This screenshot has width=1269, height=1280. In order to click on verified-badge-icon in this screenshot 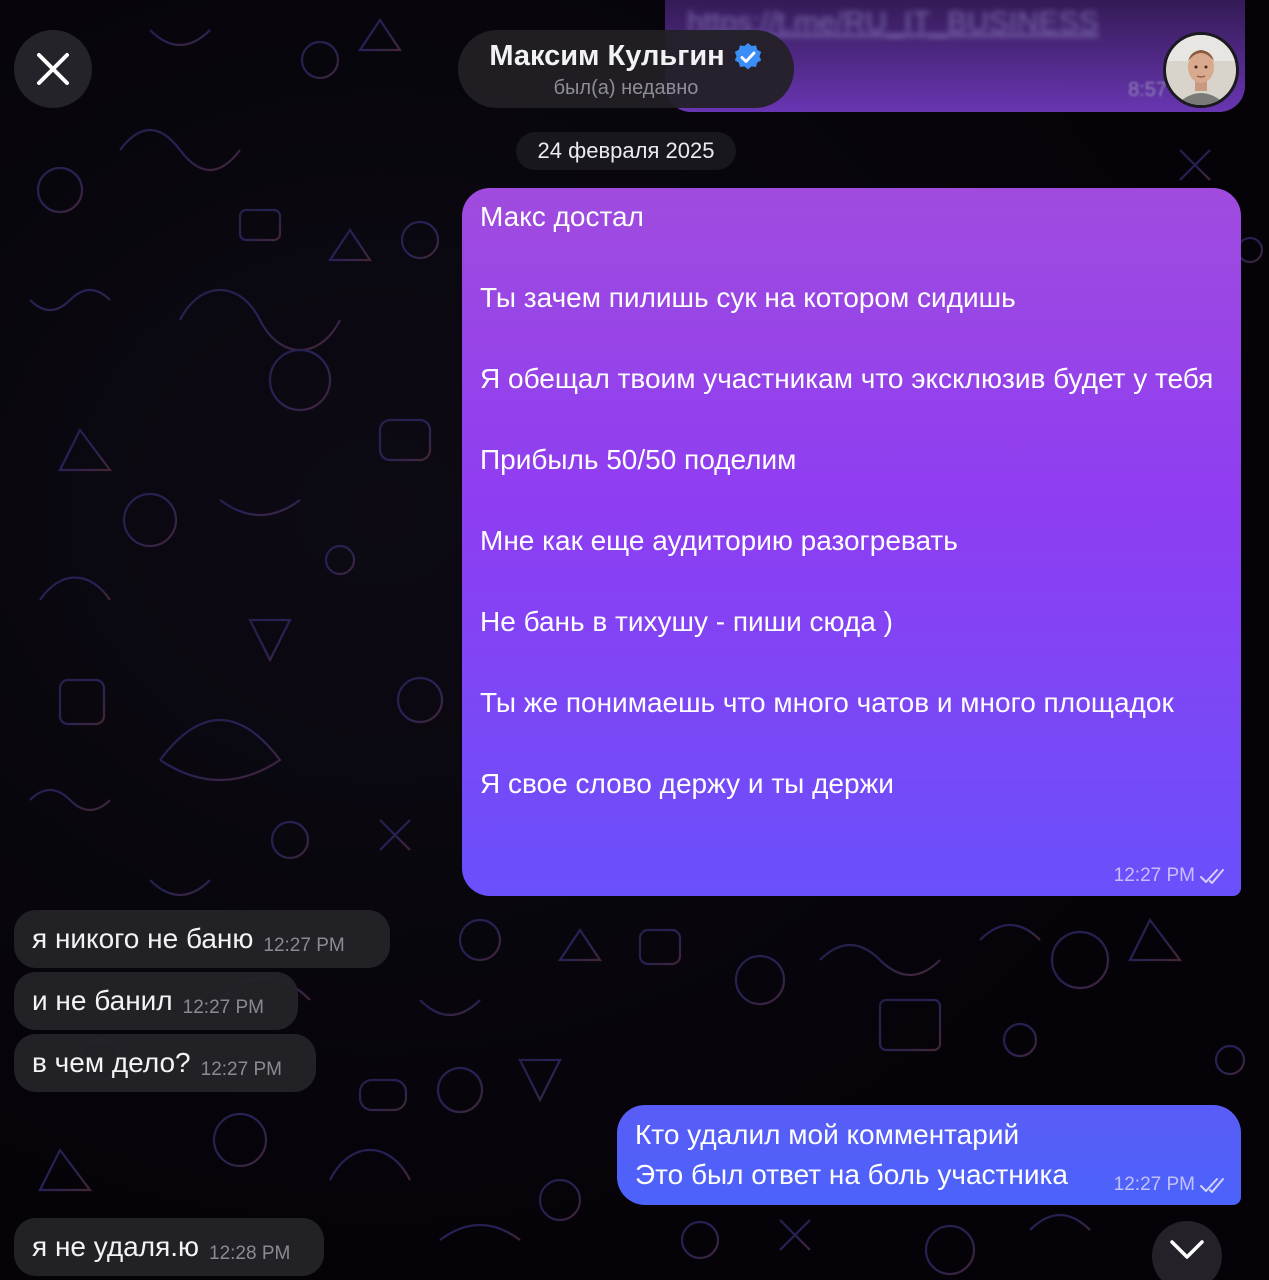, I will do `click(747, 55)`.